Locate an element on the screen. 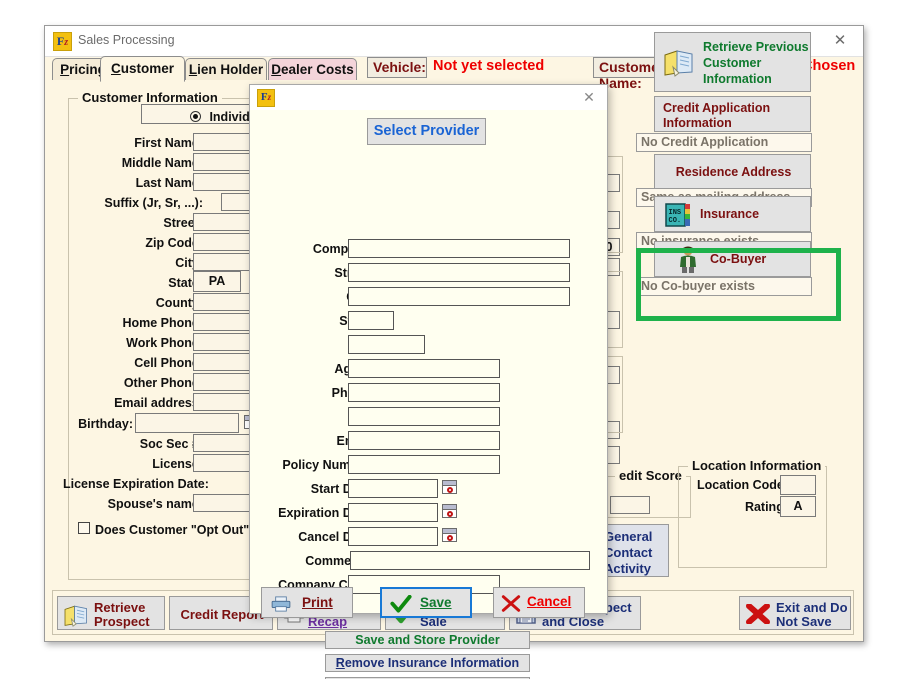  suffix-label: Suffix (Jr, Sr, ...): is located at coordinates (153, 203).